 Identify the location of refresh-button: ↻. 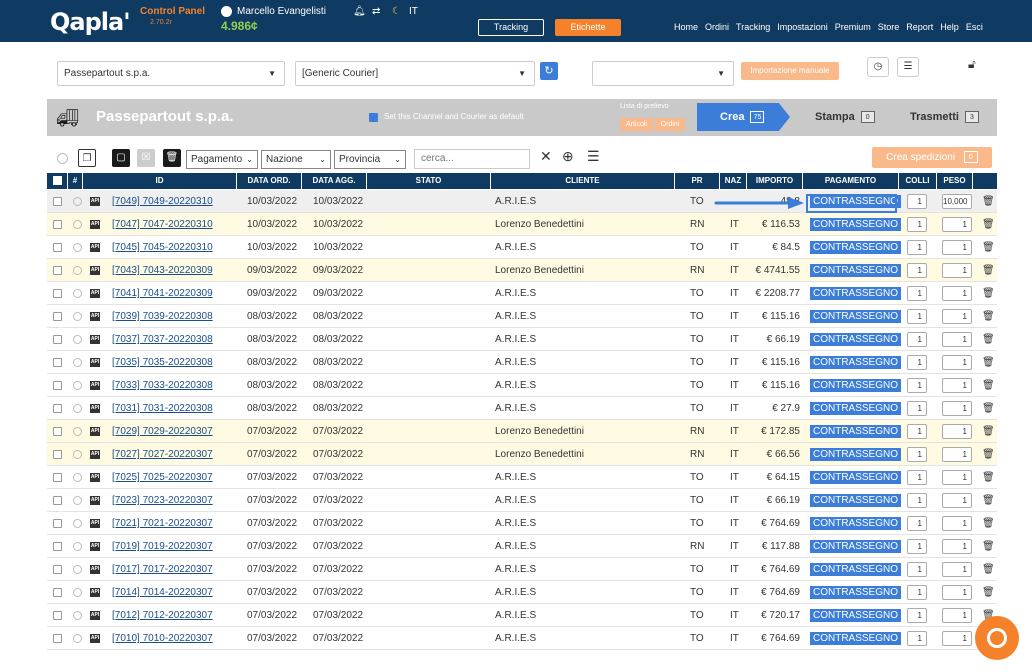
(549, 71).